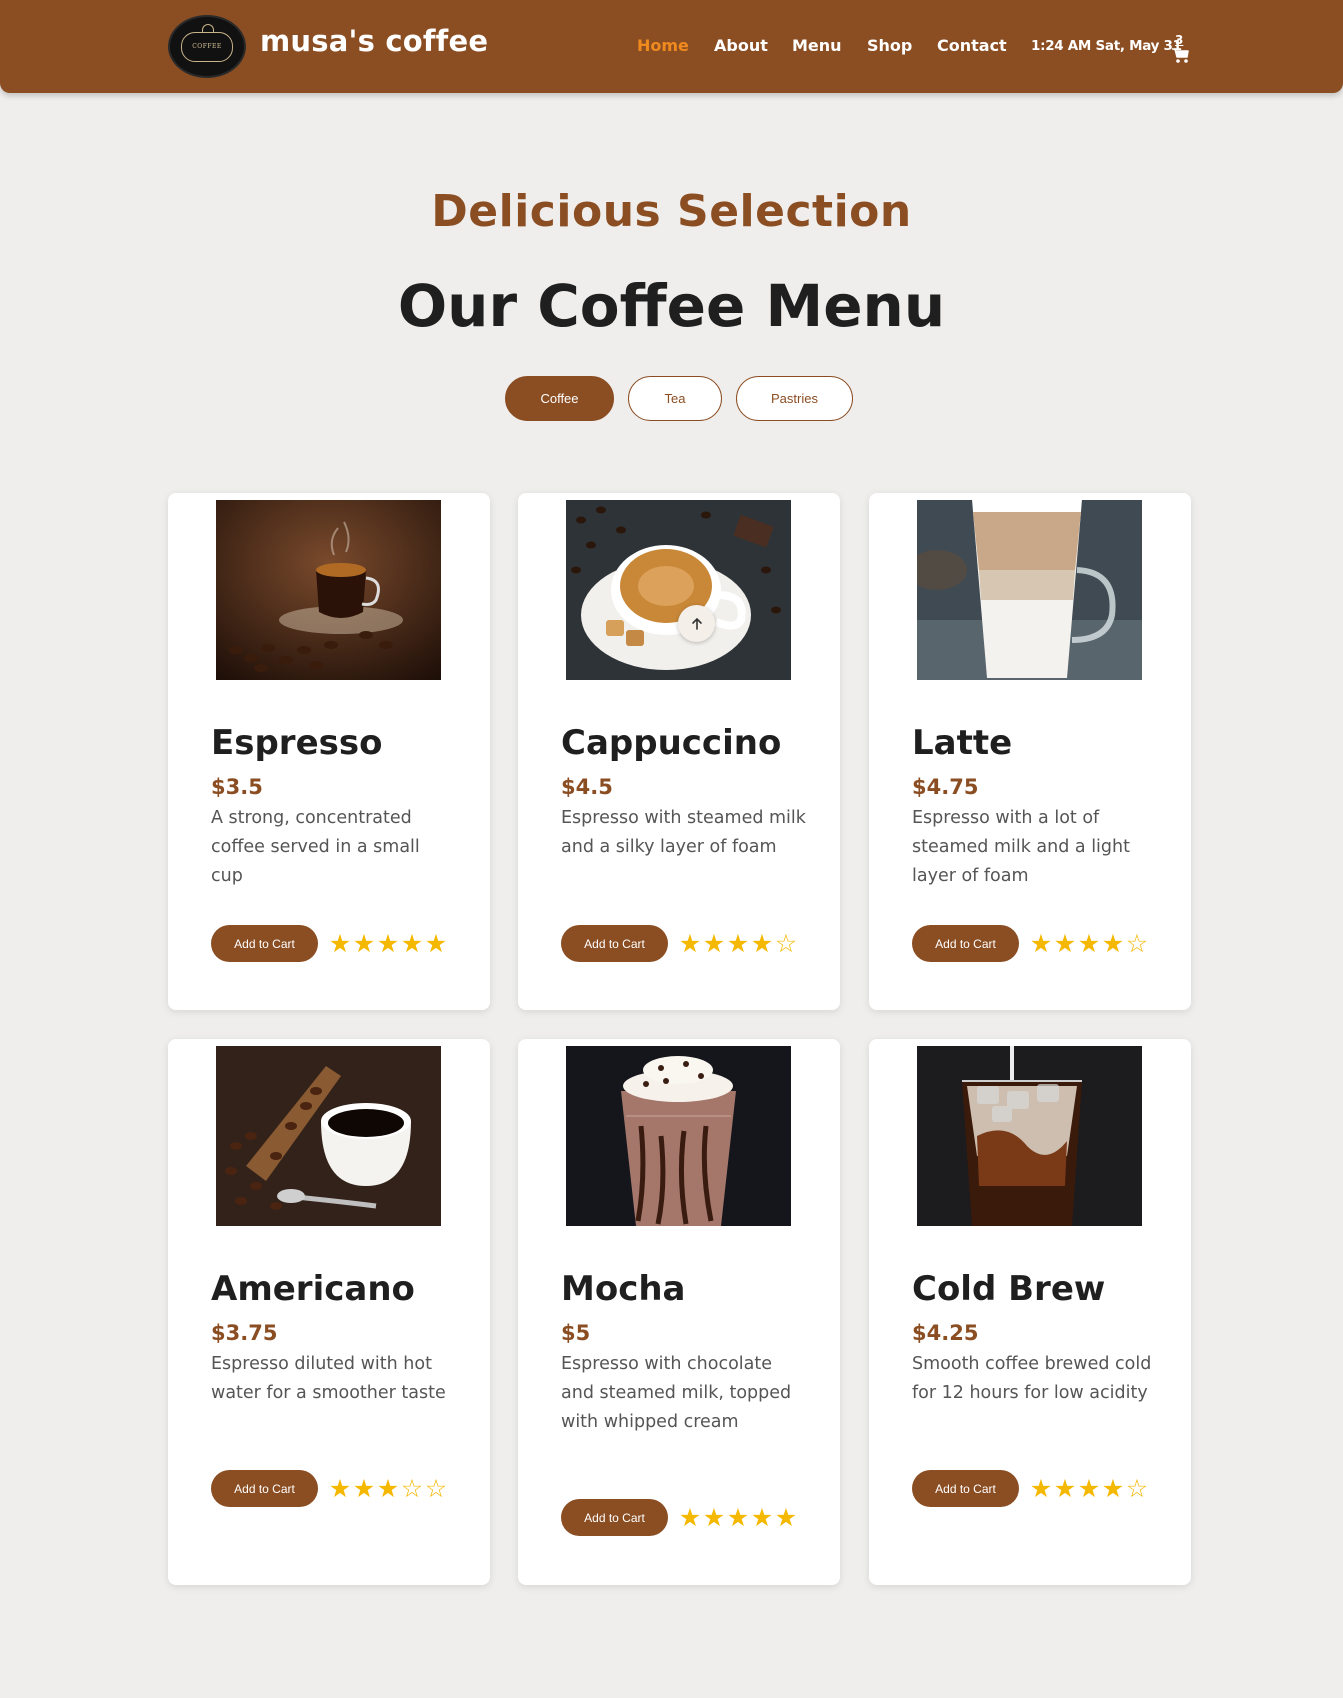 This screenshot has width=1343, height=1698. What do you see at coordinates (1180, 49) in the screenshot?
I see `cart-icon` at bounding box center [1180, 49].